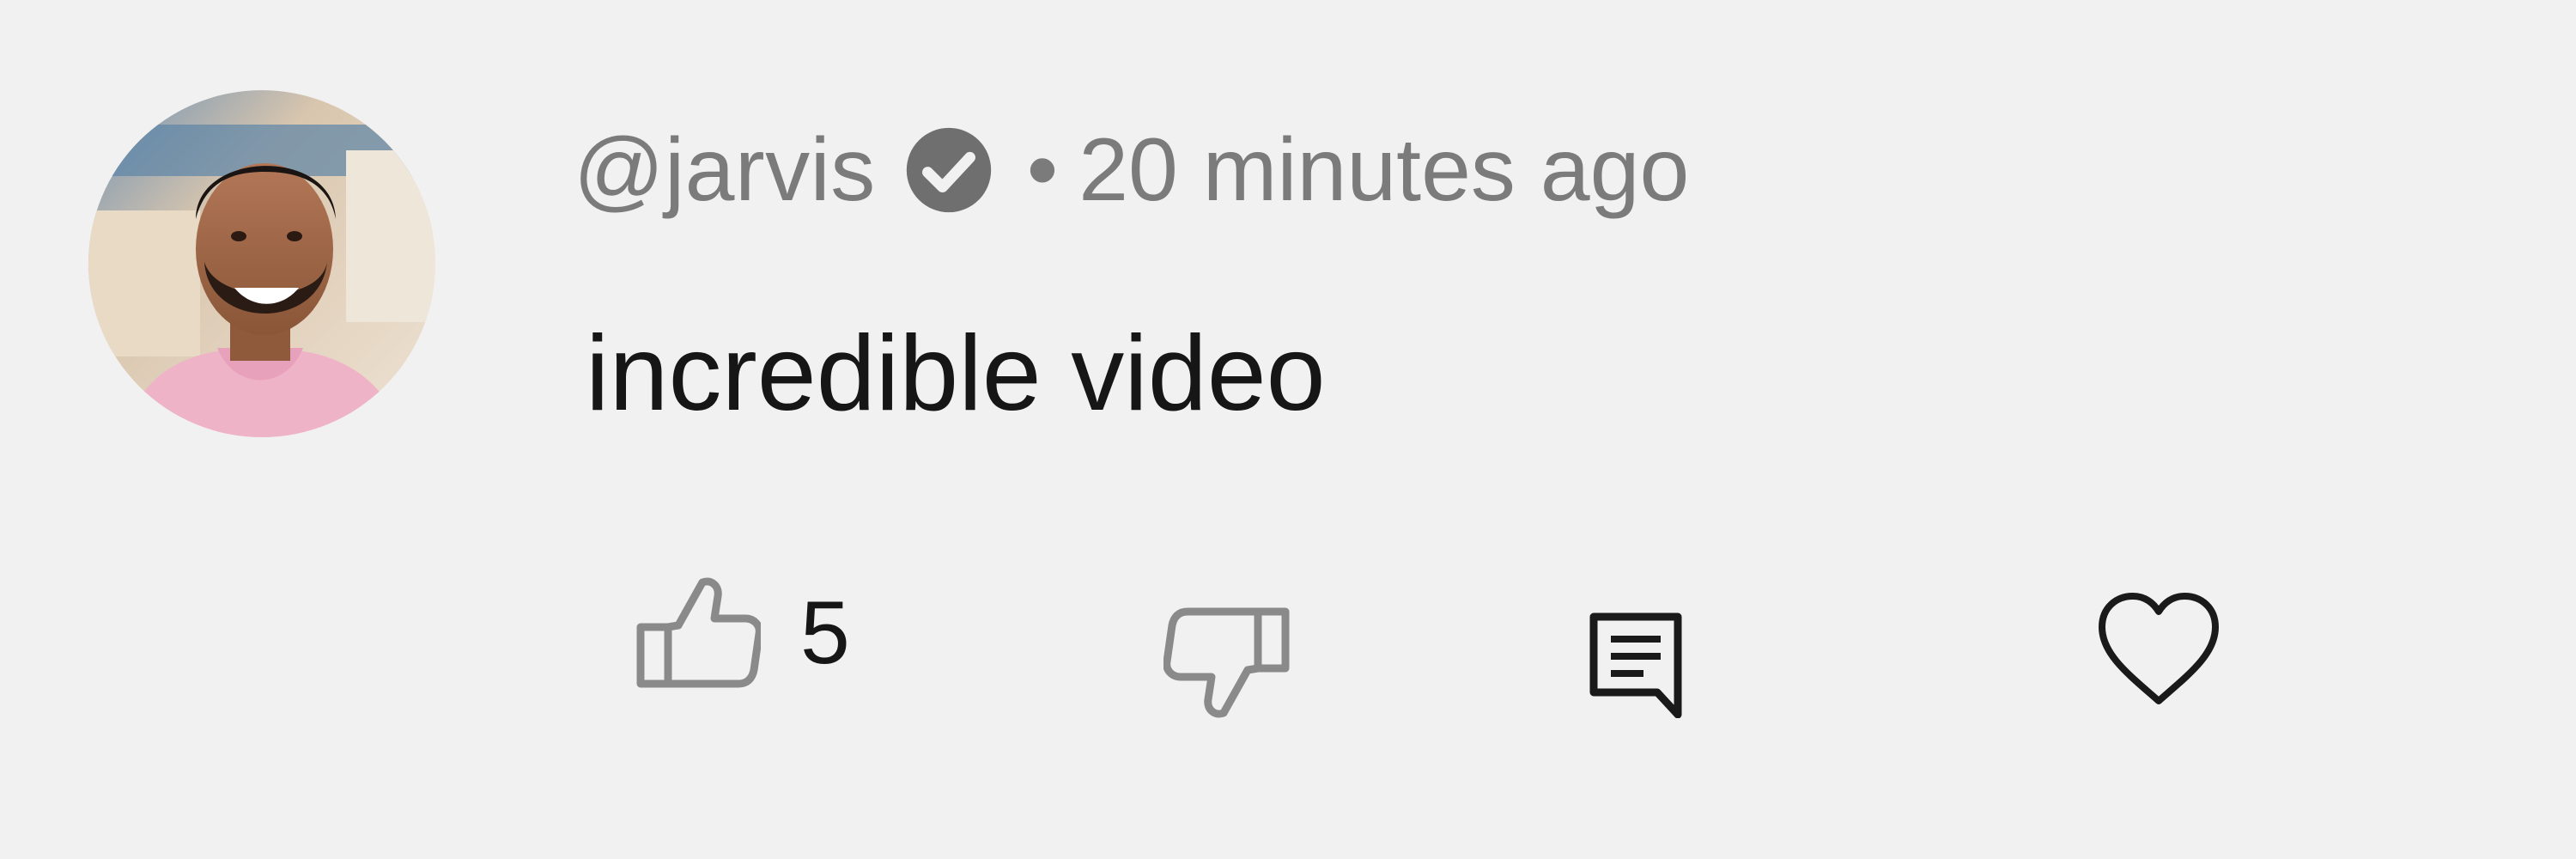 This screenshot has width=2576, height=859. Describe the element at coordinates (956, 374) in the screenshot. I see `comment-text: incredible video` at that location.